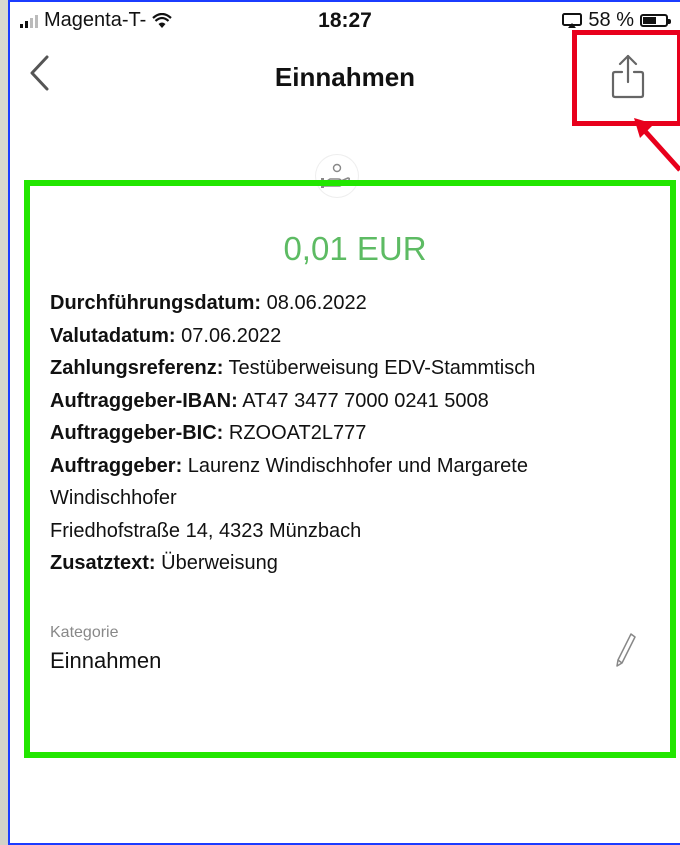 Image resolution: width=680 pixels, height=845 pixels. What do you see at coordinates (655, 20) in the screenshot?
I see `battery-icon` at bounding box center [655, 20].